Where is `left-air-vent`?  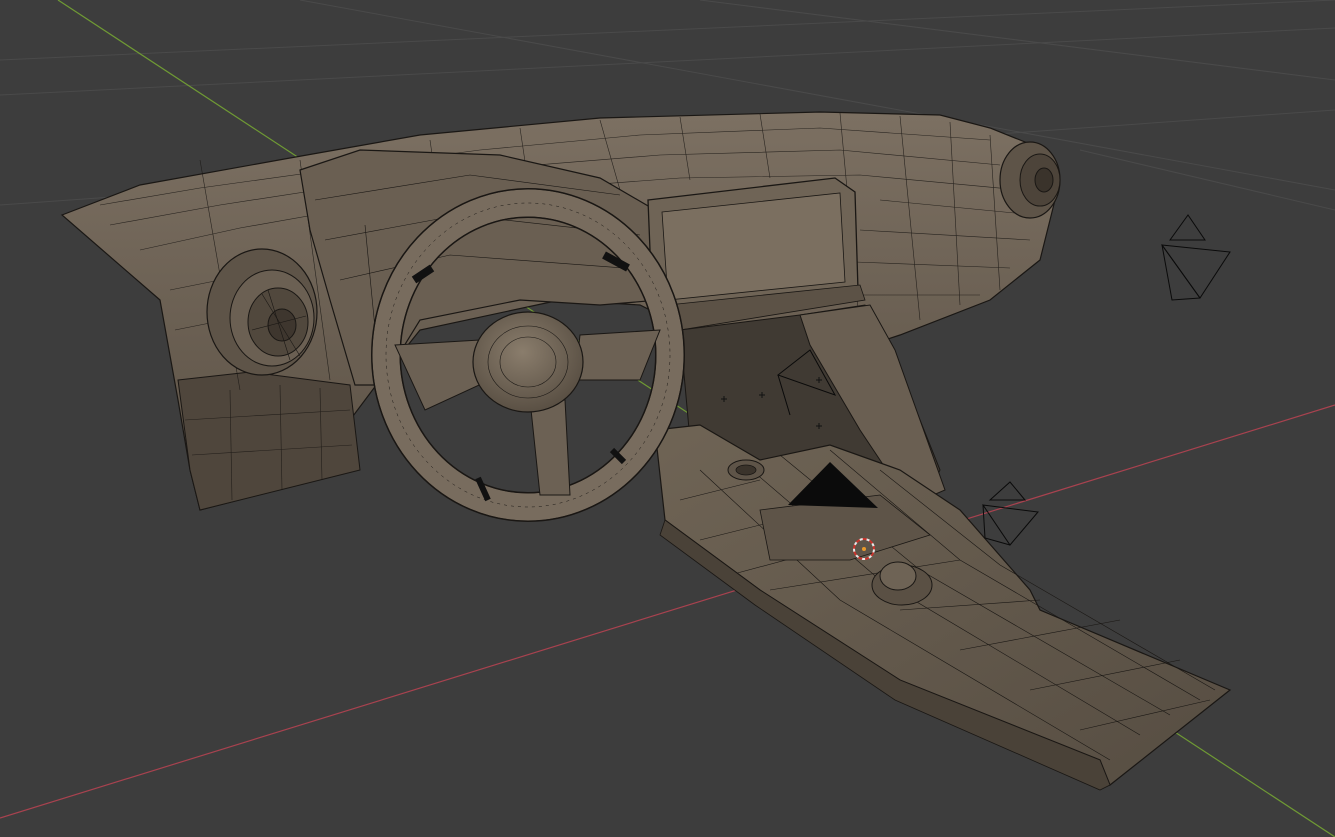 left-air-vent is located at coordinates (262, 312).